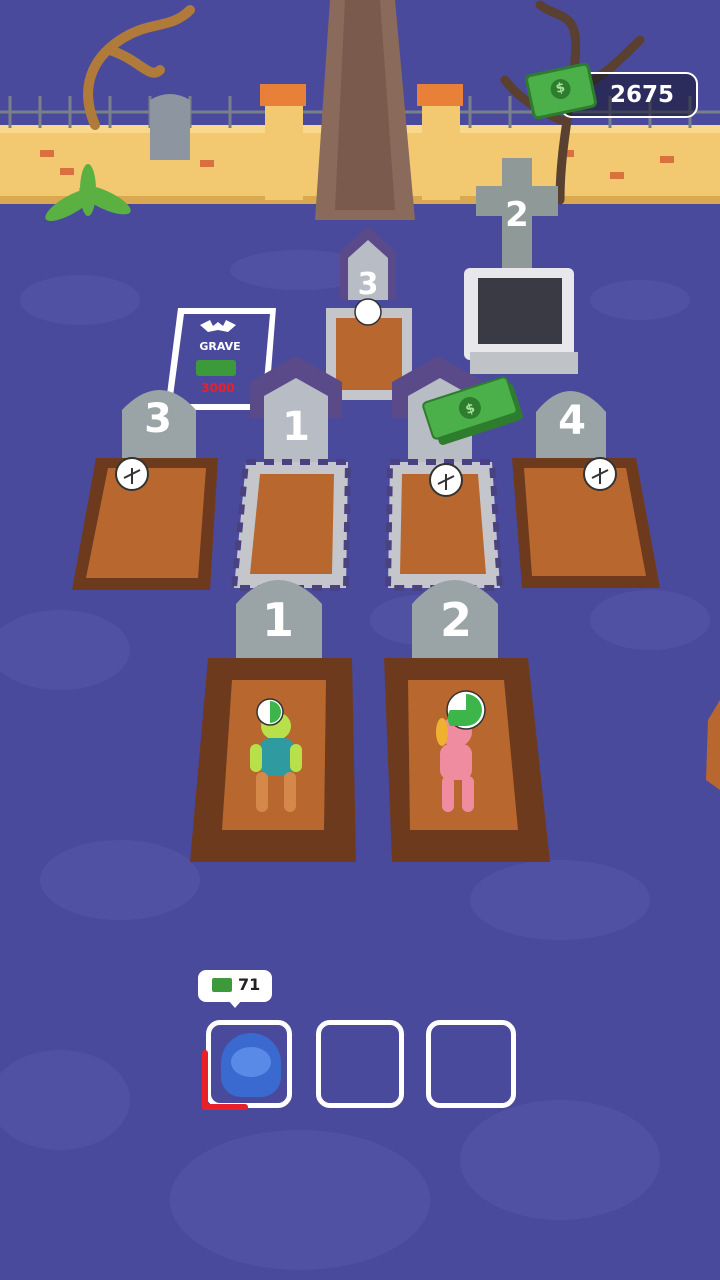  Describe the element at coordinates (225, 1107) in the screenshot. I see `timer-progress-bar-bottom` at that location.